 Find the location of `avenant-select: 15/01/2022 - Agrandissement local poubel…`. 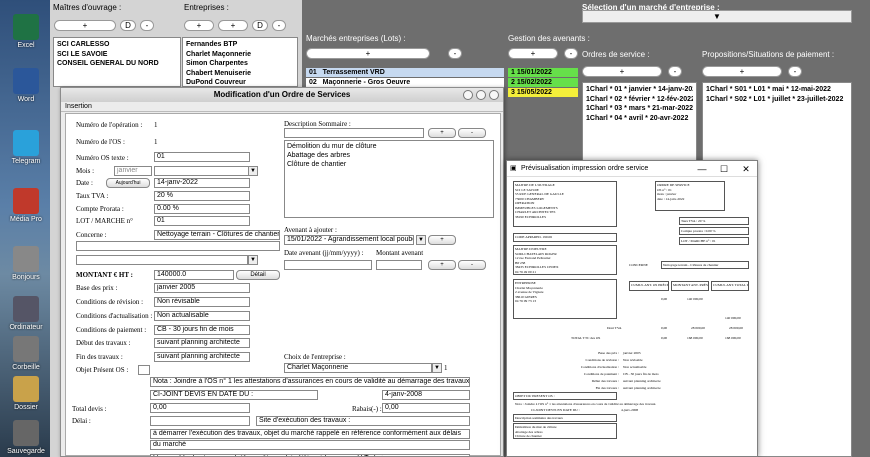

avenant-select: 15/01/2022 - Agrandissement local poubel… is located at coordinates (349, 240).